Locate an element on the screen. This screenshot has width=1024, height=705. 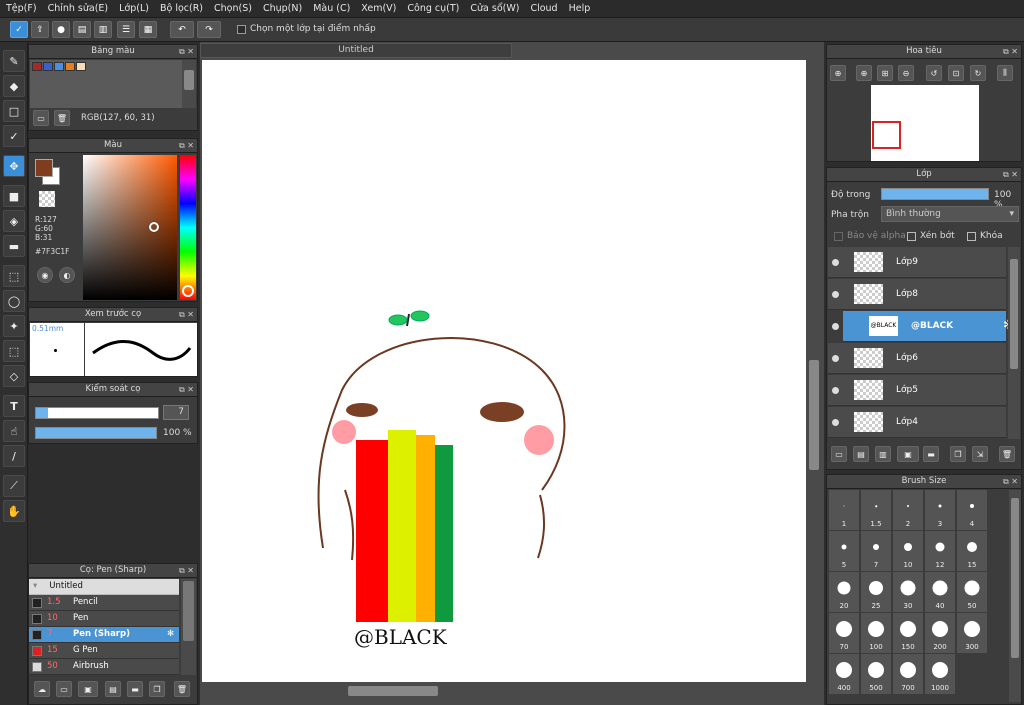
menu-view: Xem(V) is located at coordinates (378, 7).